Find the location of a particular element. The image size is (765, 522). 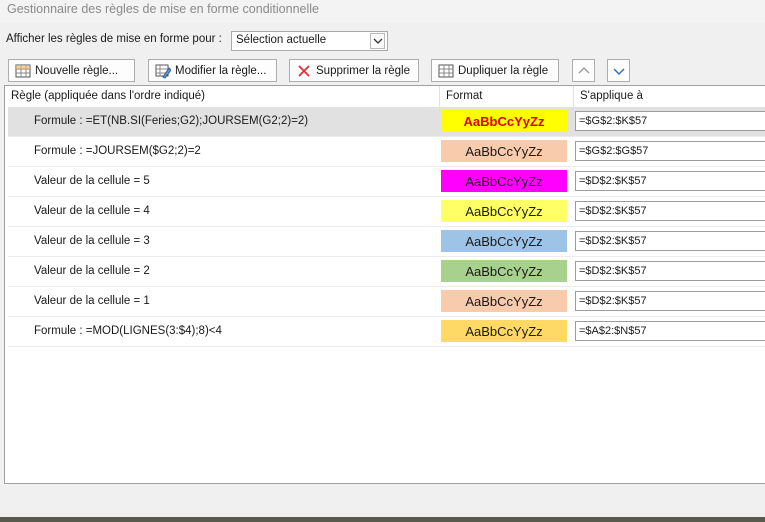

rule-description: Valeur de la cellule = 1 is located at coordinates (92, 301).